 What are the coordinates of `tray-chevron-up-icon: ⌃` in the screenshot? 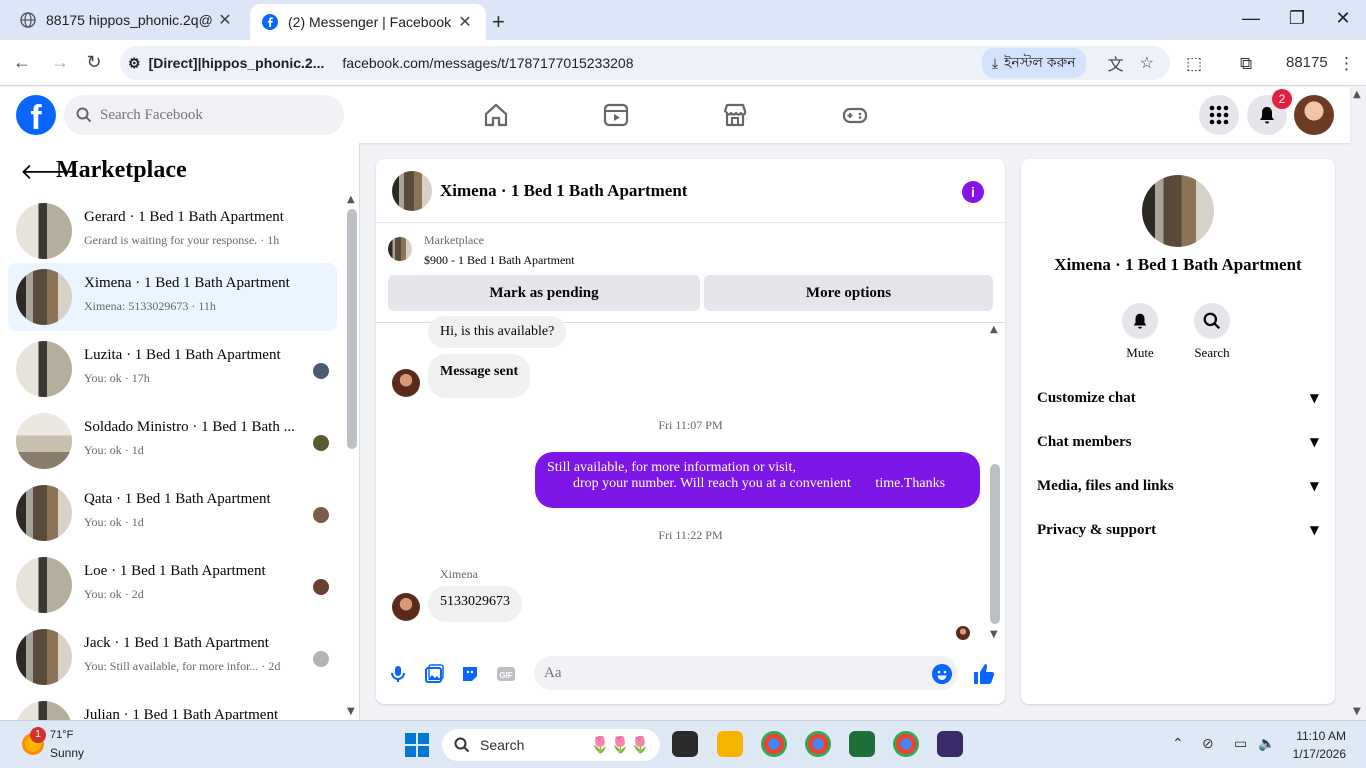 It's located at (1178, 743).